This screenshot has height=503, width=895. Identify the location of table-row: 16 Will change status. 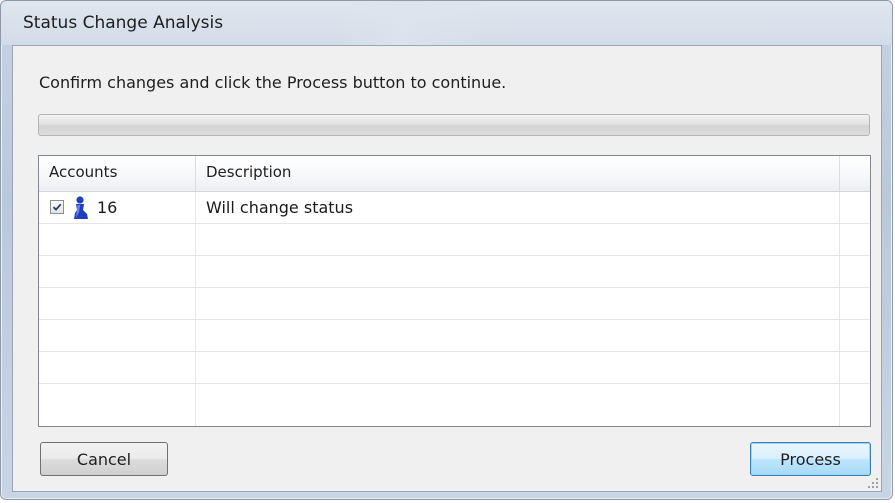
(454, 208).